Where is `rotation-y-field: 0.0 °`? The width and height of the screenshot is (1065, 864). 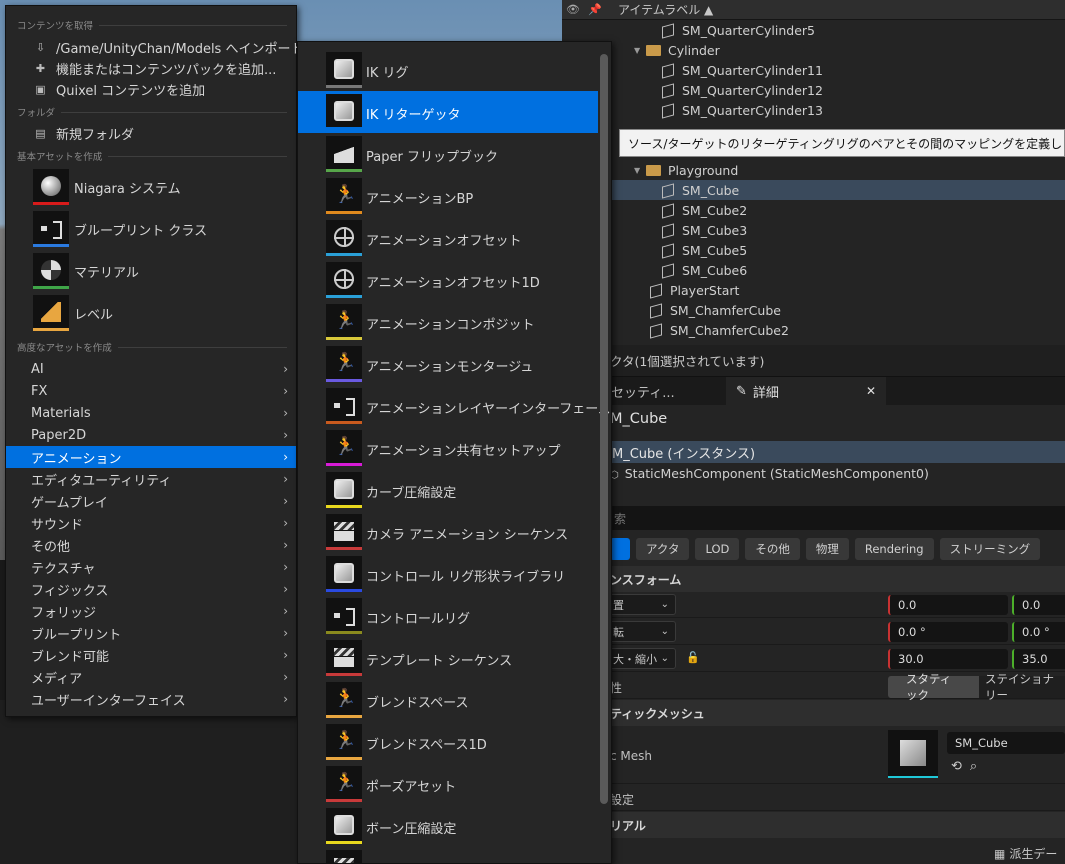 rotation-y-field: 0.0 ° is located at coordinates (1038, 632).